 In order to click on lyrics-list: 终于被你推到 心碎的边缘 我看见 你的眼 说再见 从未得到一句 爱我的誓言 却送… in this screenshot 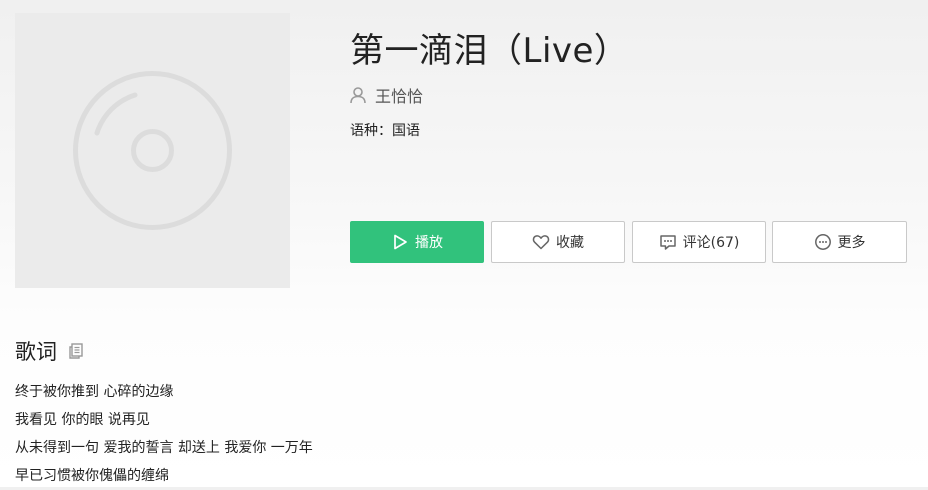, I will do `click(164, 434)`.